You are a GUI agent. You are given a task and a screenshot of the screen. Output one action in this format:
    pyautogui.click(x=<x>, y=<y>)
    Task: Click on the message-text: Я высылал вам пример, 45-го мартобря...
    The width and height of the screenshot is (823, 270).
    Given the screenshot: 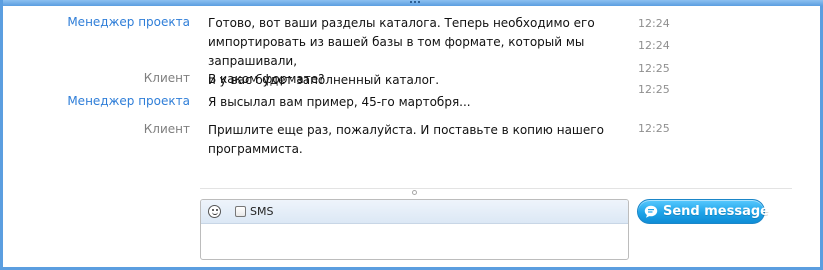 What is the action you would take?
    pyautogui.click(x=418, y=102)
    